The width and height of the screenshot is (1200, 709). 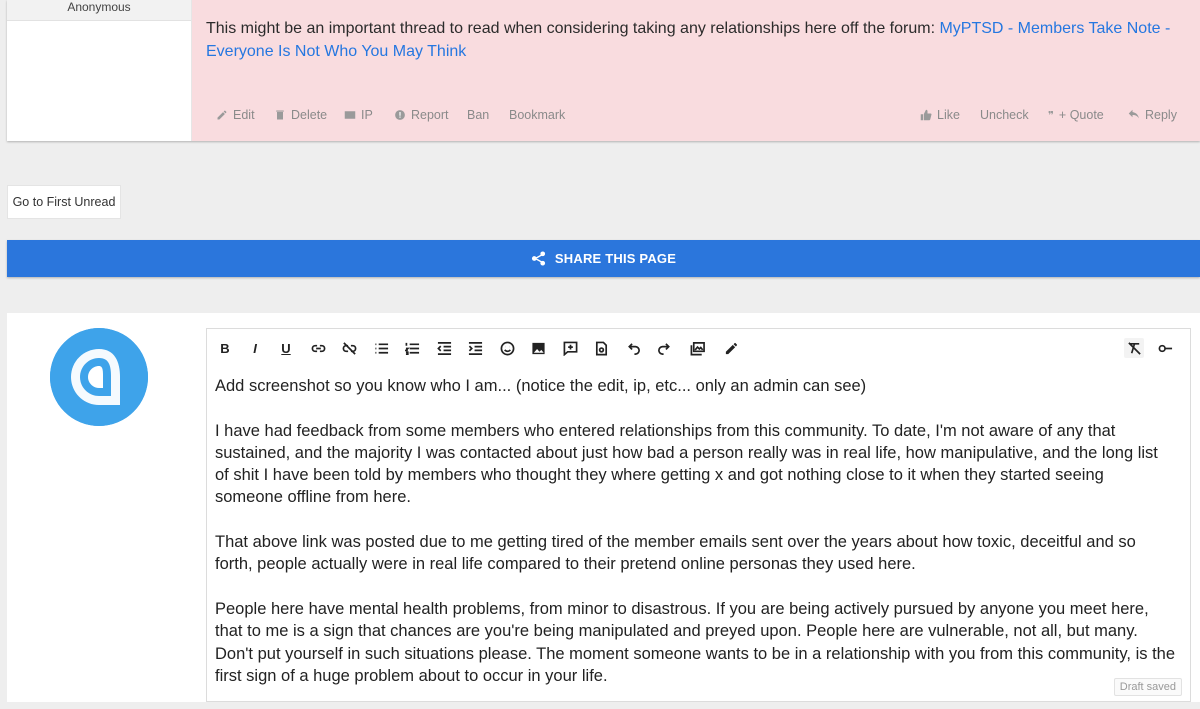 I want to click on username-box: Anonymous, so click(x=99, y=10).